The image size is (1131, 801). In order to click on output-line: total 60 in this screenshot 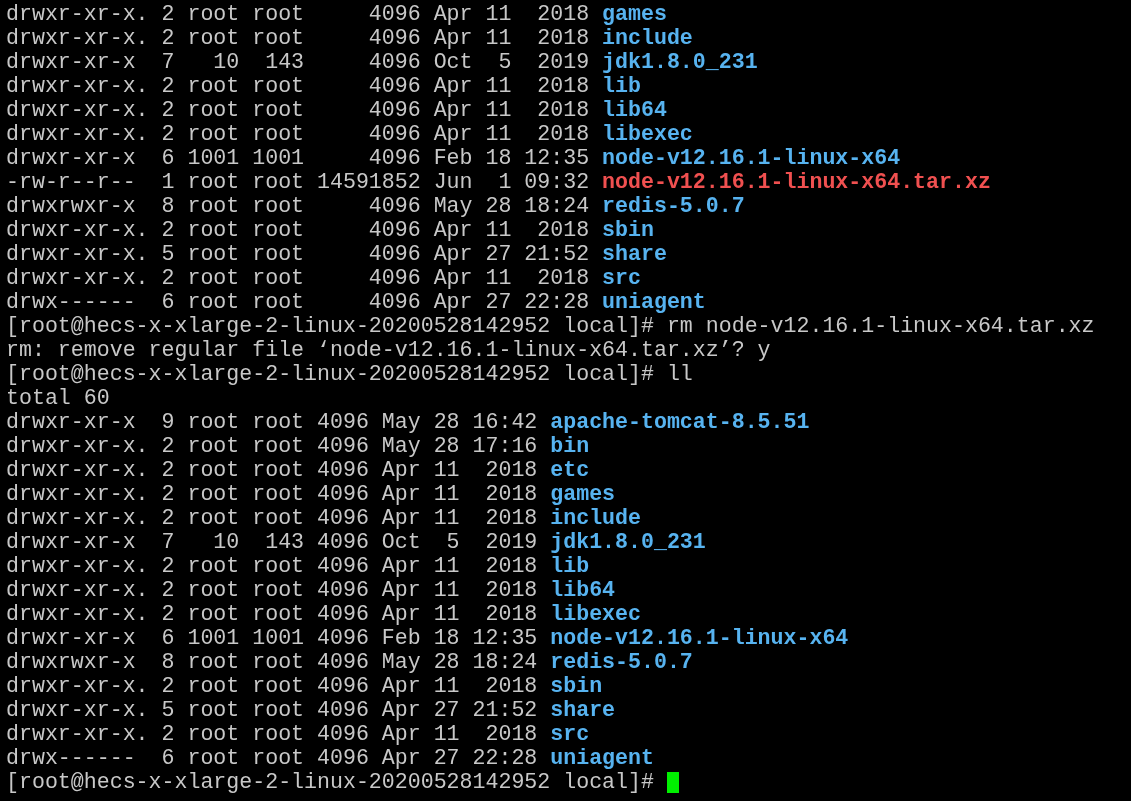, I will do `click(58, 398)`.